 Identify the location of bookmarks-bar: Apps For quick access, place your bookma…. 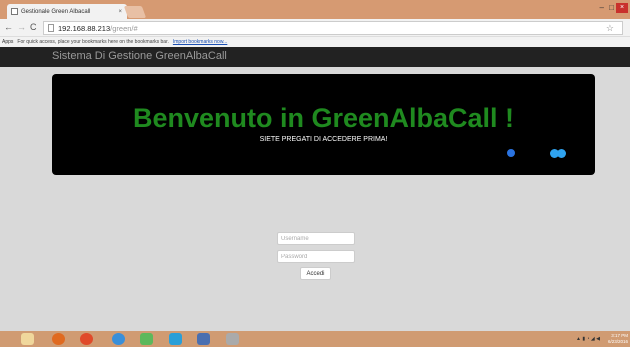
(315, 42).